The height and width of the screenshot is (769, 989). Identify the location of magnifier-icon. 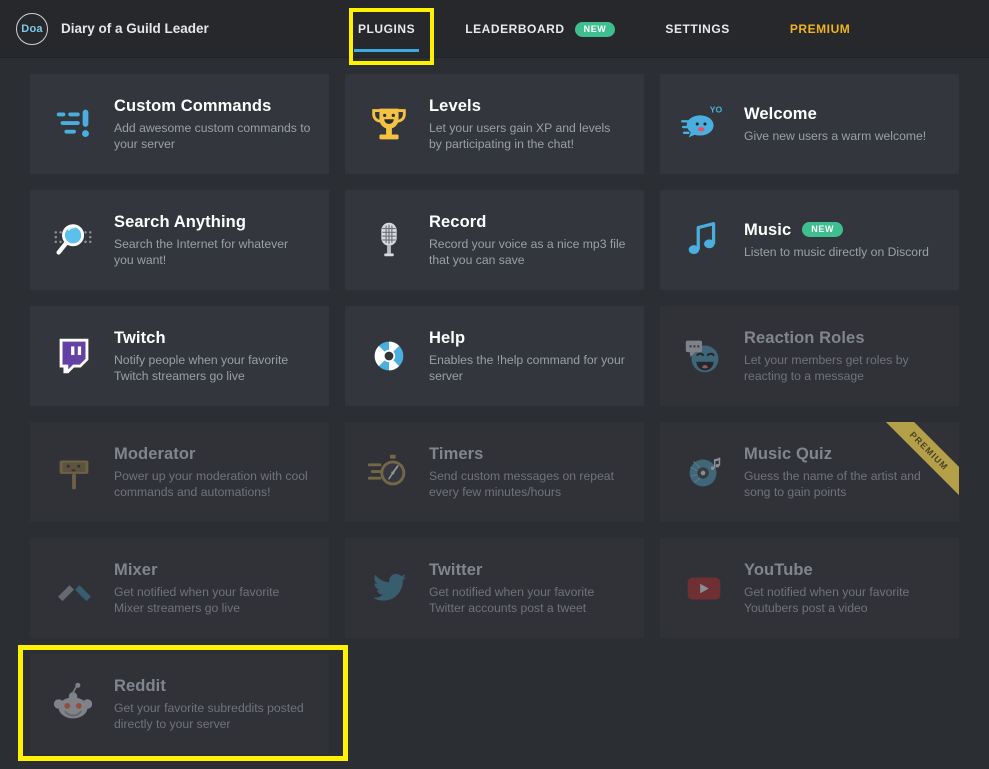
(74, 240).